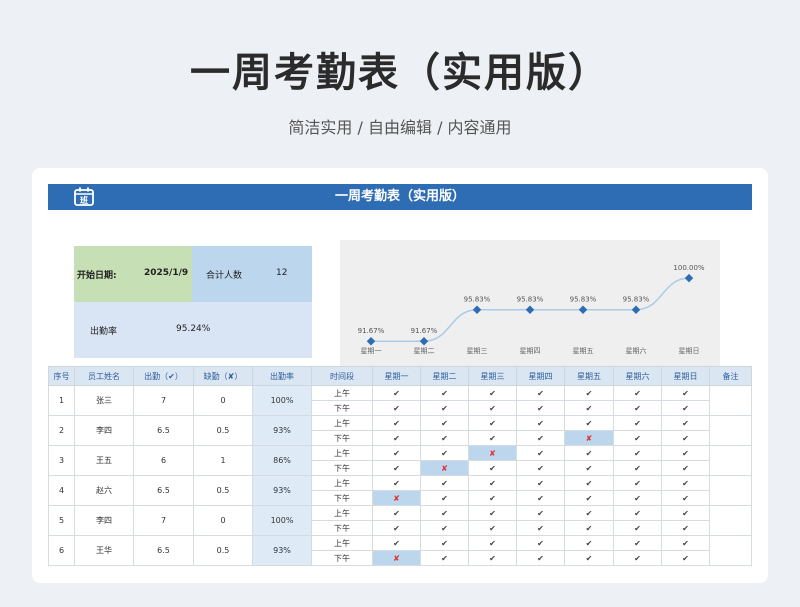 The image size is (800, 607). What do you see at coordinates (104, 460) in the screenshot?
I see `employee-name-cell: 王五` at bounding box center [104, 460].